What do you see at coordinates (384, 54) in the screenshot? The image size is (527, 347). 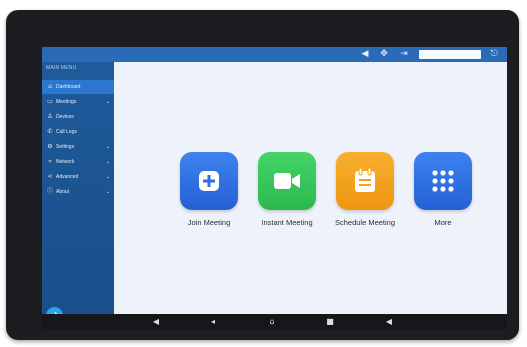 I see `move-icon: ✥` at bounding box center [384, 54].